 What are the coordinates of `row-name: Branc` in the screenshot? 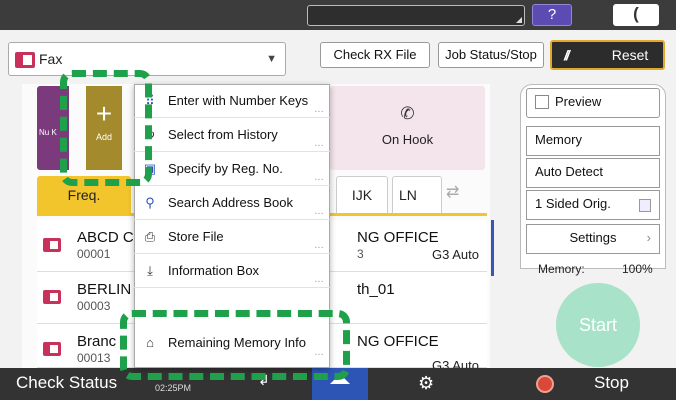 It's located at (97, 341).